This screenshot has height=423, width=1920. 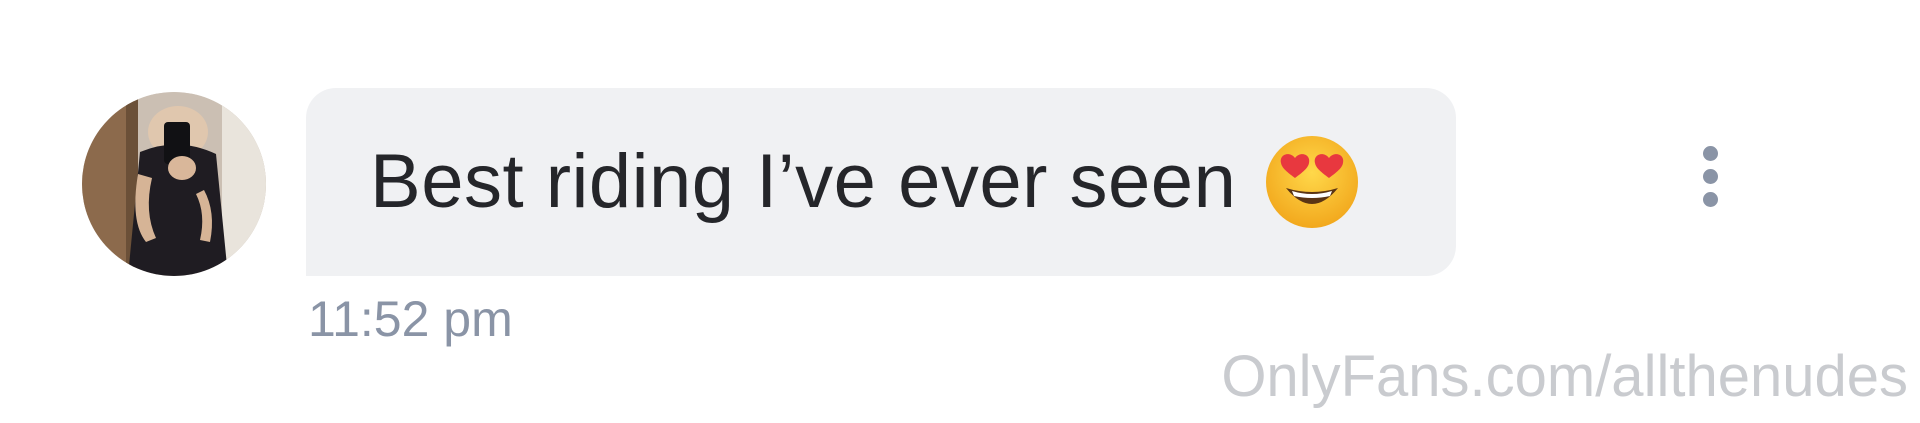 I want to click on avatar, so click(x=174, y=184).